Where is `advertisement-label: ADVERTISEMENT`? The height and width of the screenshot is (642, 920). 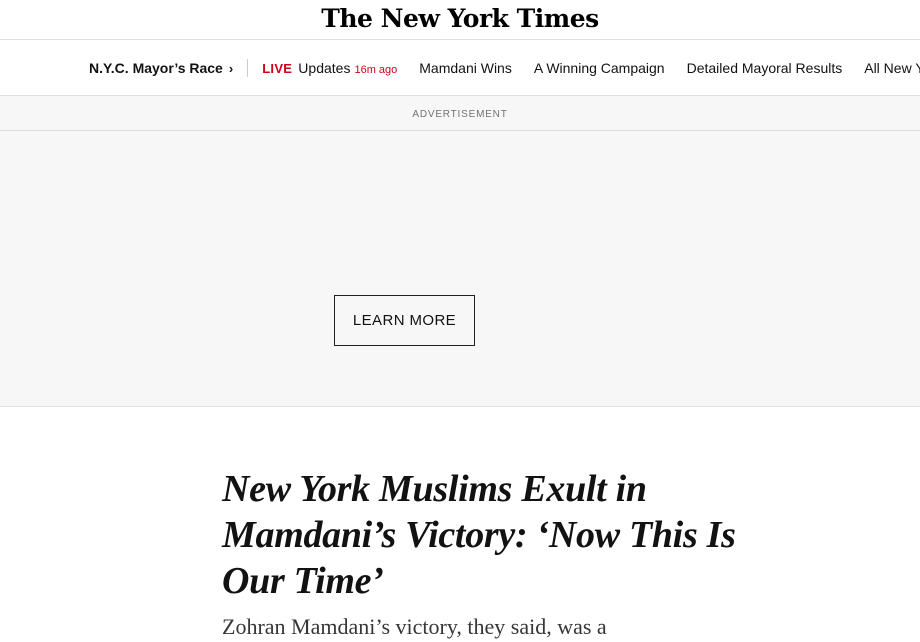 advertisement-label: ADVERTISEMENT is located at coordinates (460, 113).